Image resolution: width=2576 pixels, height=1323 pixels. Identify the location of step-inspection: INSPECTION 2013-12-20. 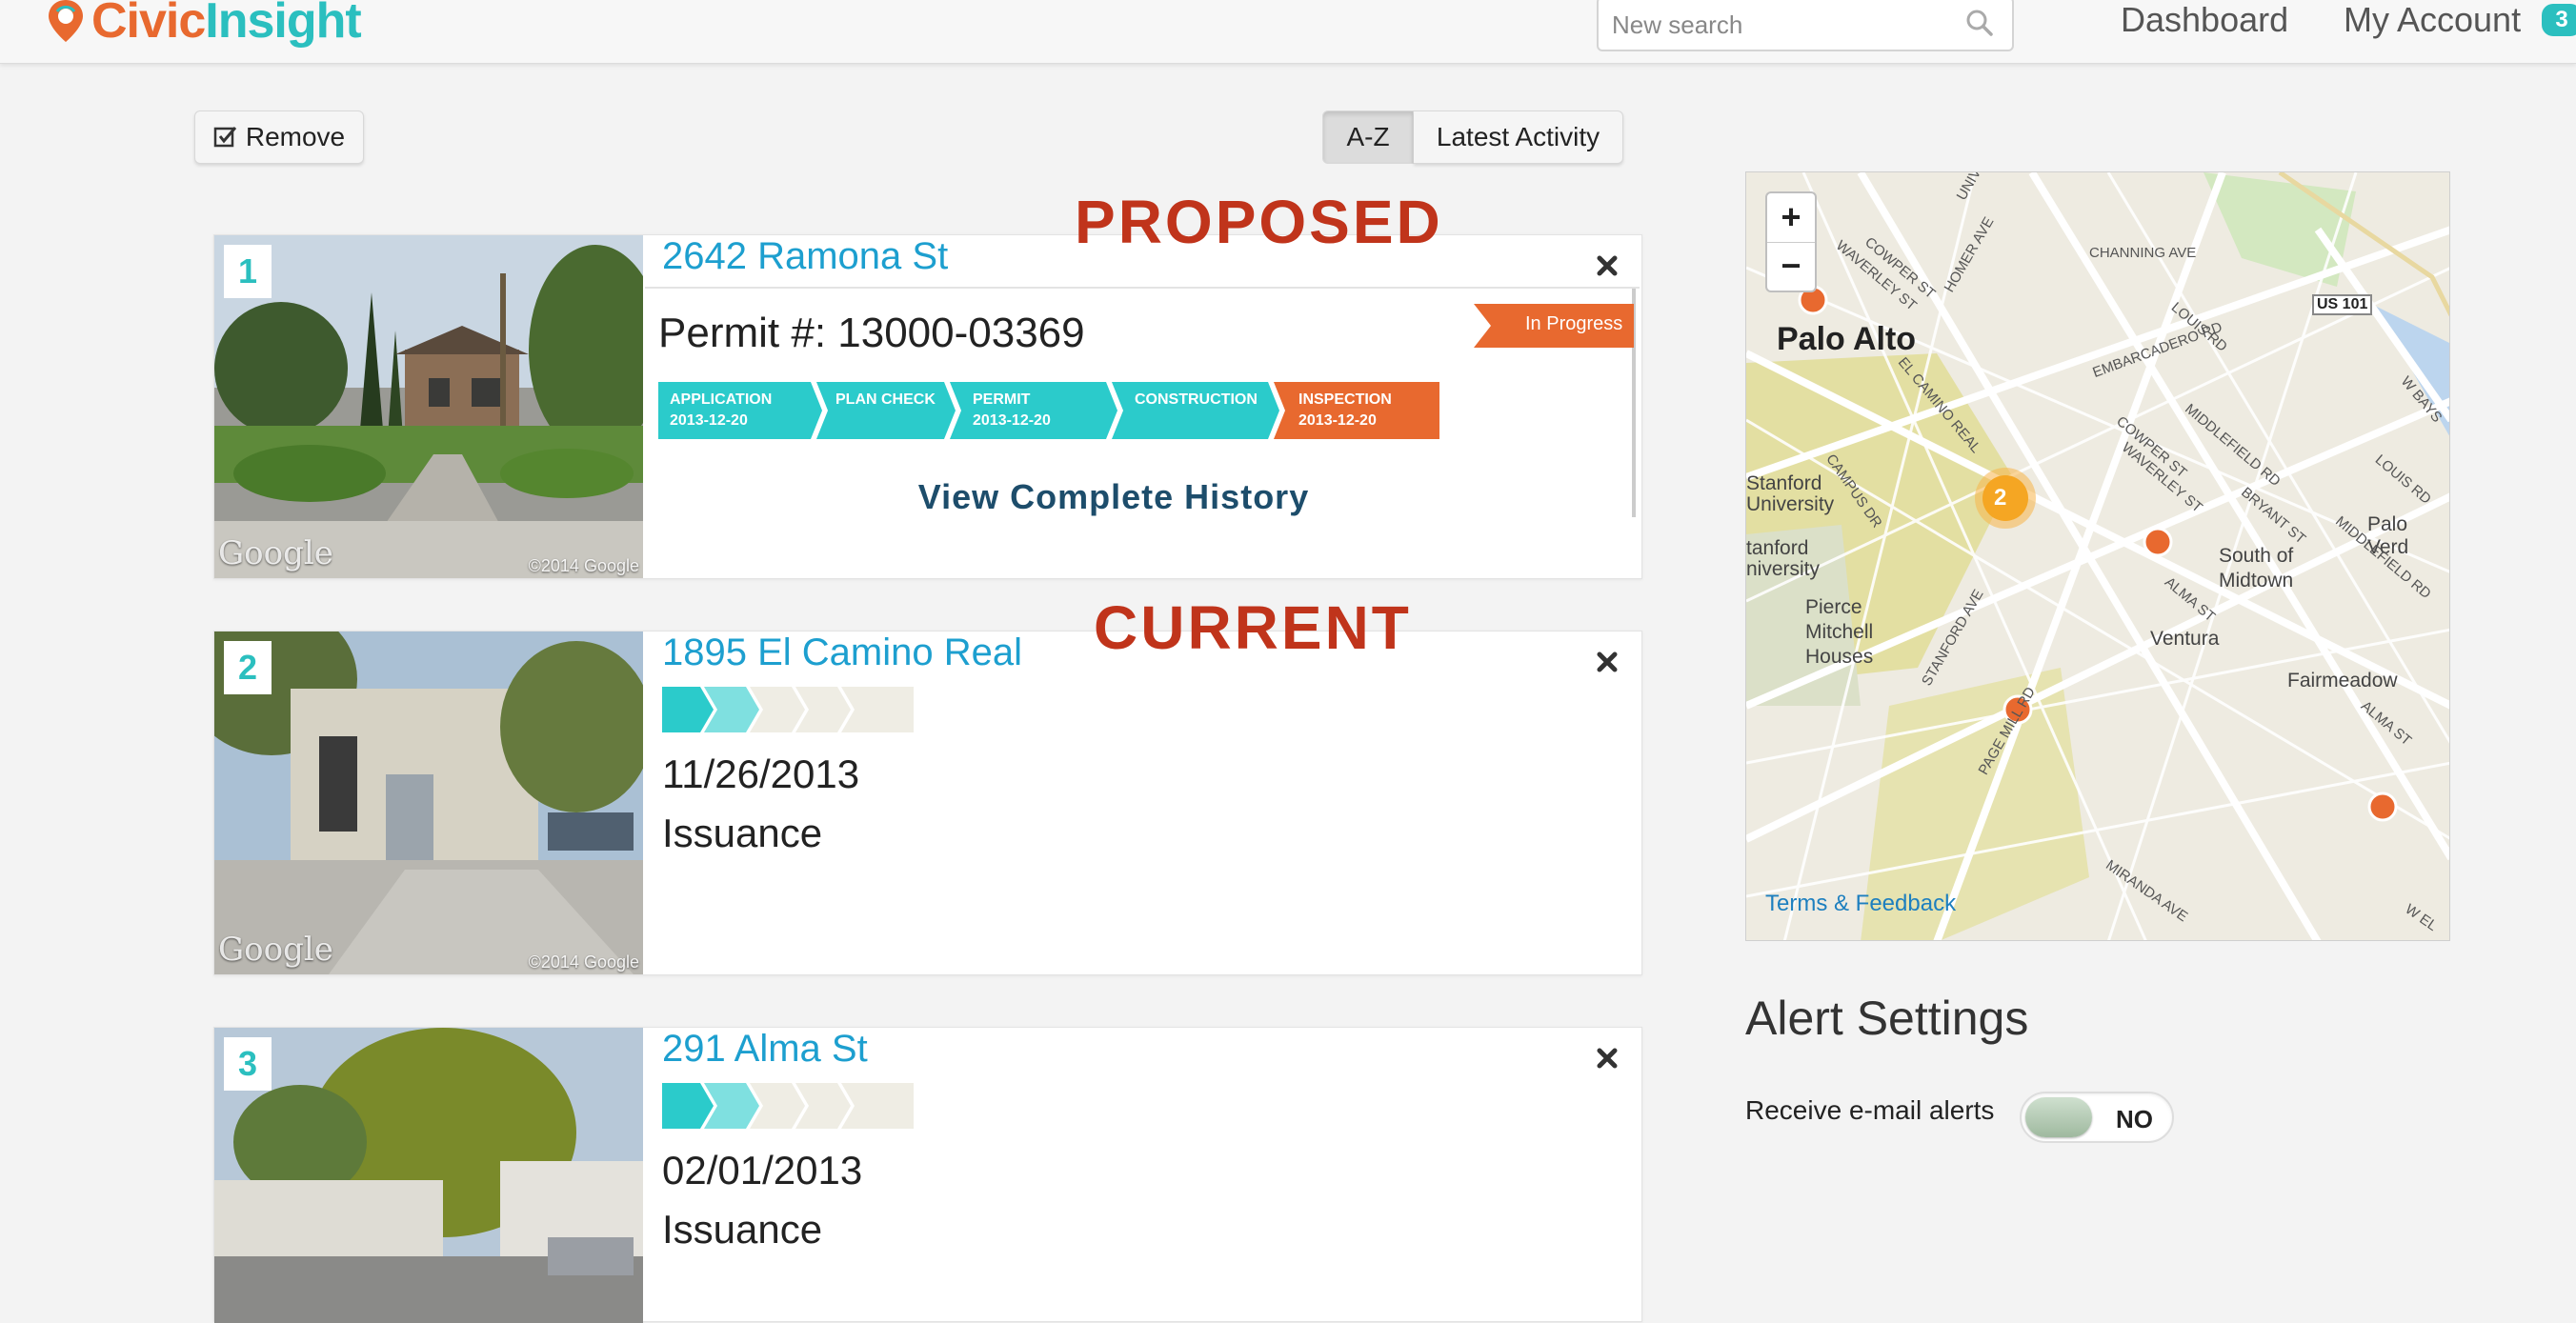
(1345, 410).